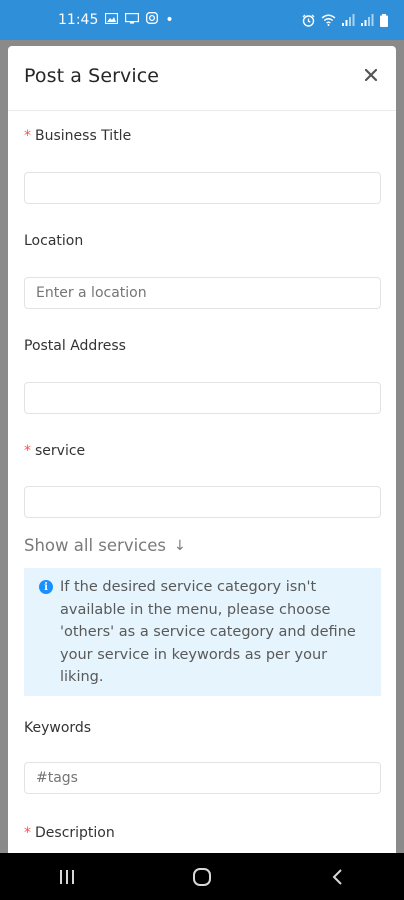  What do you see at coordinates (202, 778) in the screenshot?
I see `keywords-input` at bounding box center [202, 778].